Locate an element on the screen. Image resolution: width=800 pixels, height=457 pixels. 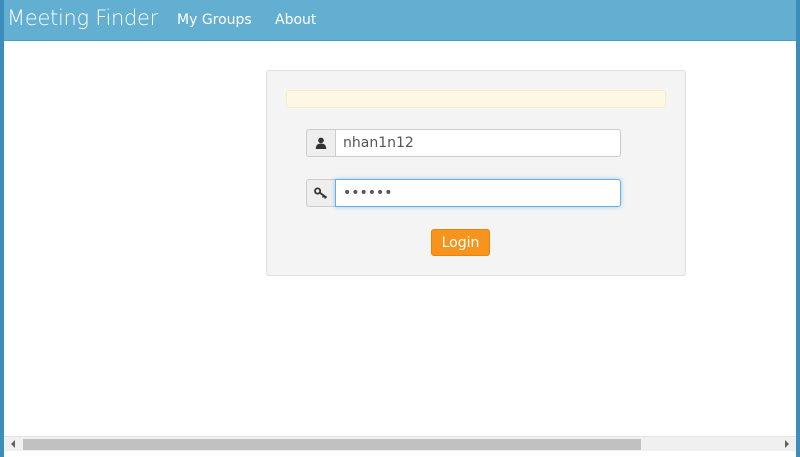
scroll-right-arrow-icon is located at coordinates (787, 444).